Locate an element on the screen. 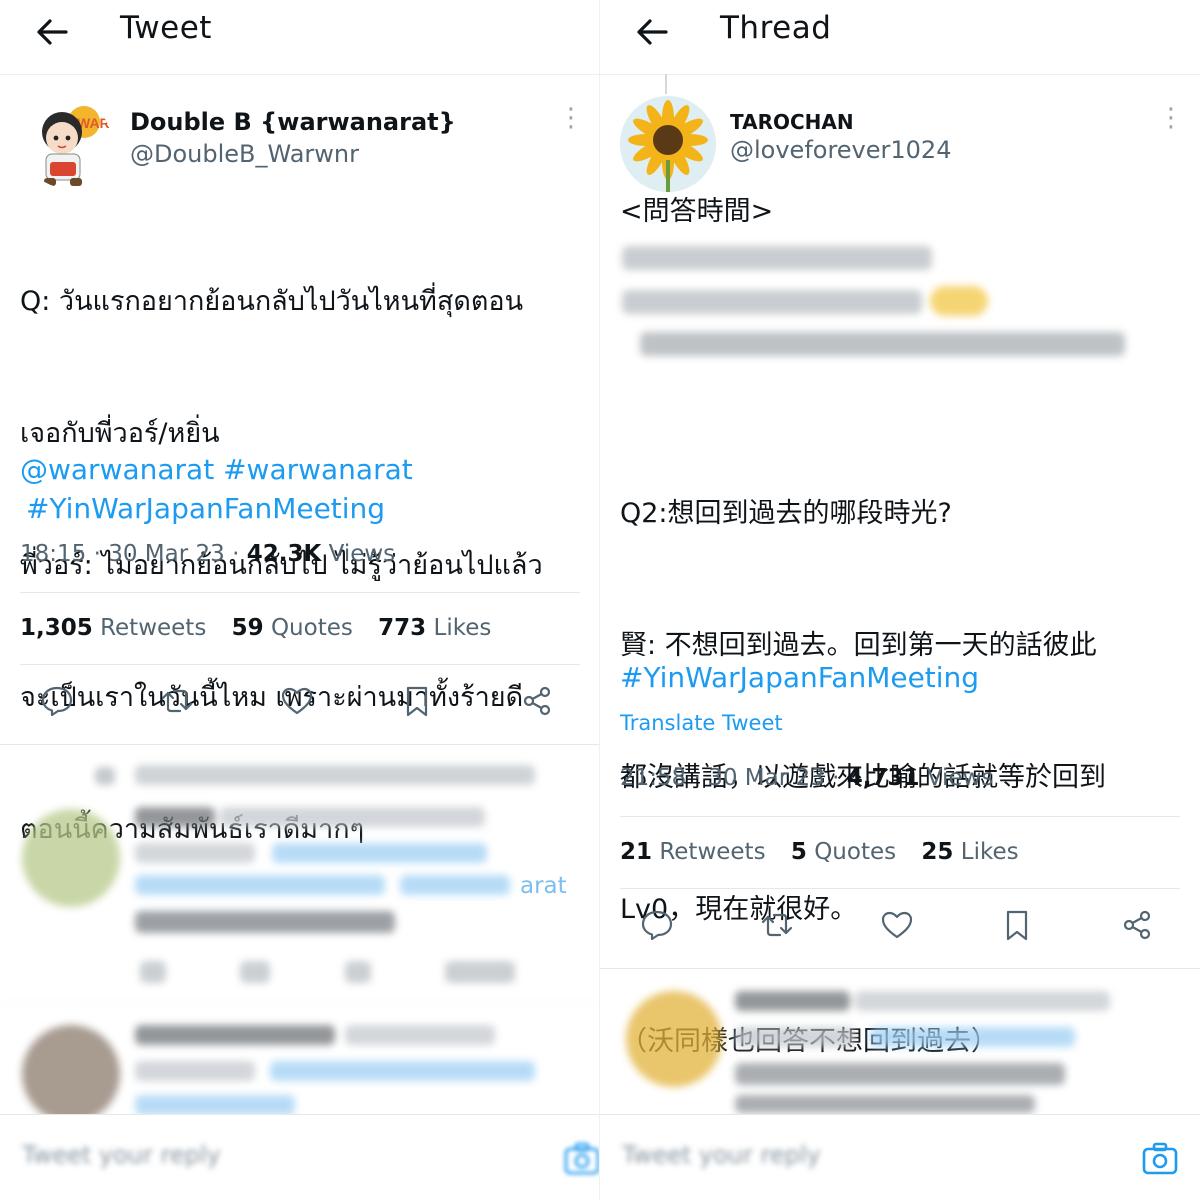 This screenshot has width=1200, height=1200. avatar is located at coordinates (668, 144).